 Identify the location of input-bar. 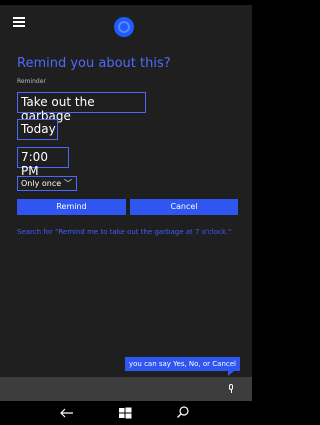
(126, 389).